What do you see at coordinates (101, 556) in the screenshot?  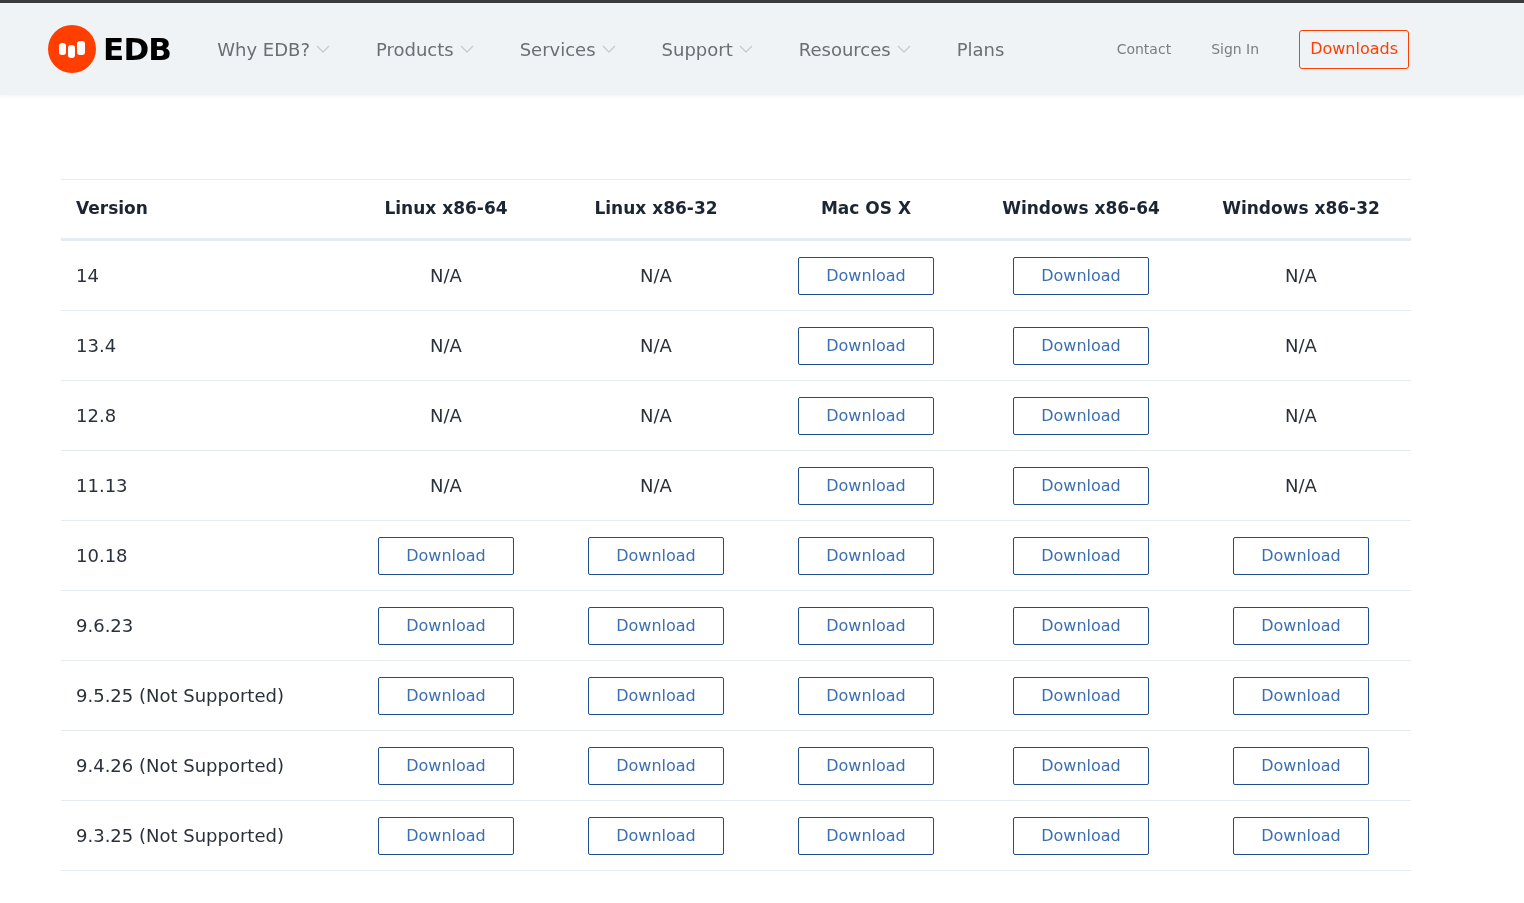 I see `version-cell-text: 10.18` at bounding box center [101, 556].